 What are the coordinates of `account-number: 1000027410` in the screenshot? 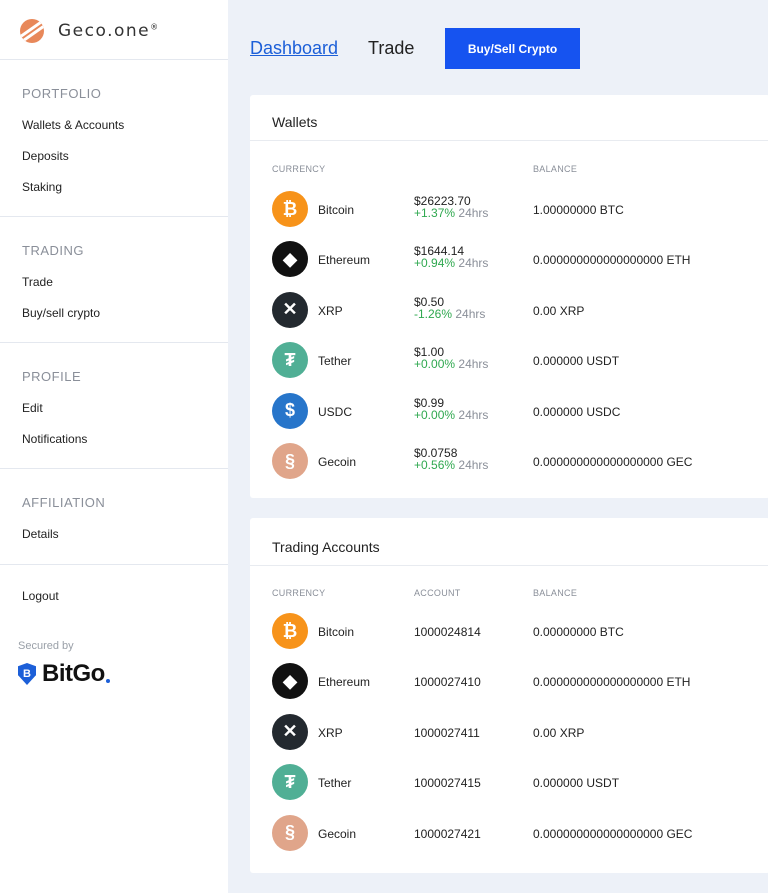 It's located at (447, 682).